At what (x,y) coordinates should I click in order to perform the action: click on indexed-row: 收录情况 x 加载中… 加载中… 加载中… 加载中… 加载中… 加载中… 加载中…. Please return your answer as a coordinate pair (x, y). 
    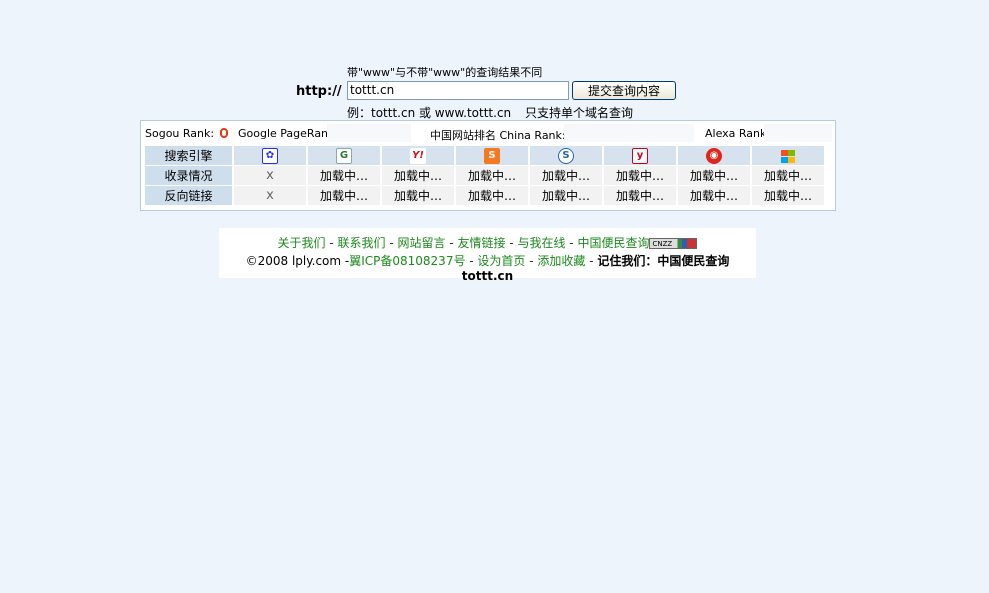
    Looking at the image, I should click on (484, 175).